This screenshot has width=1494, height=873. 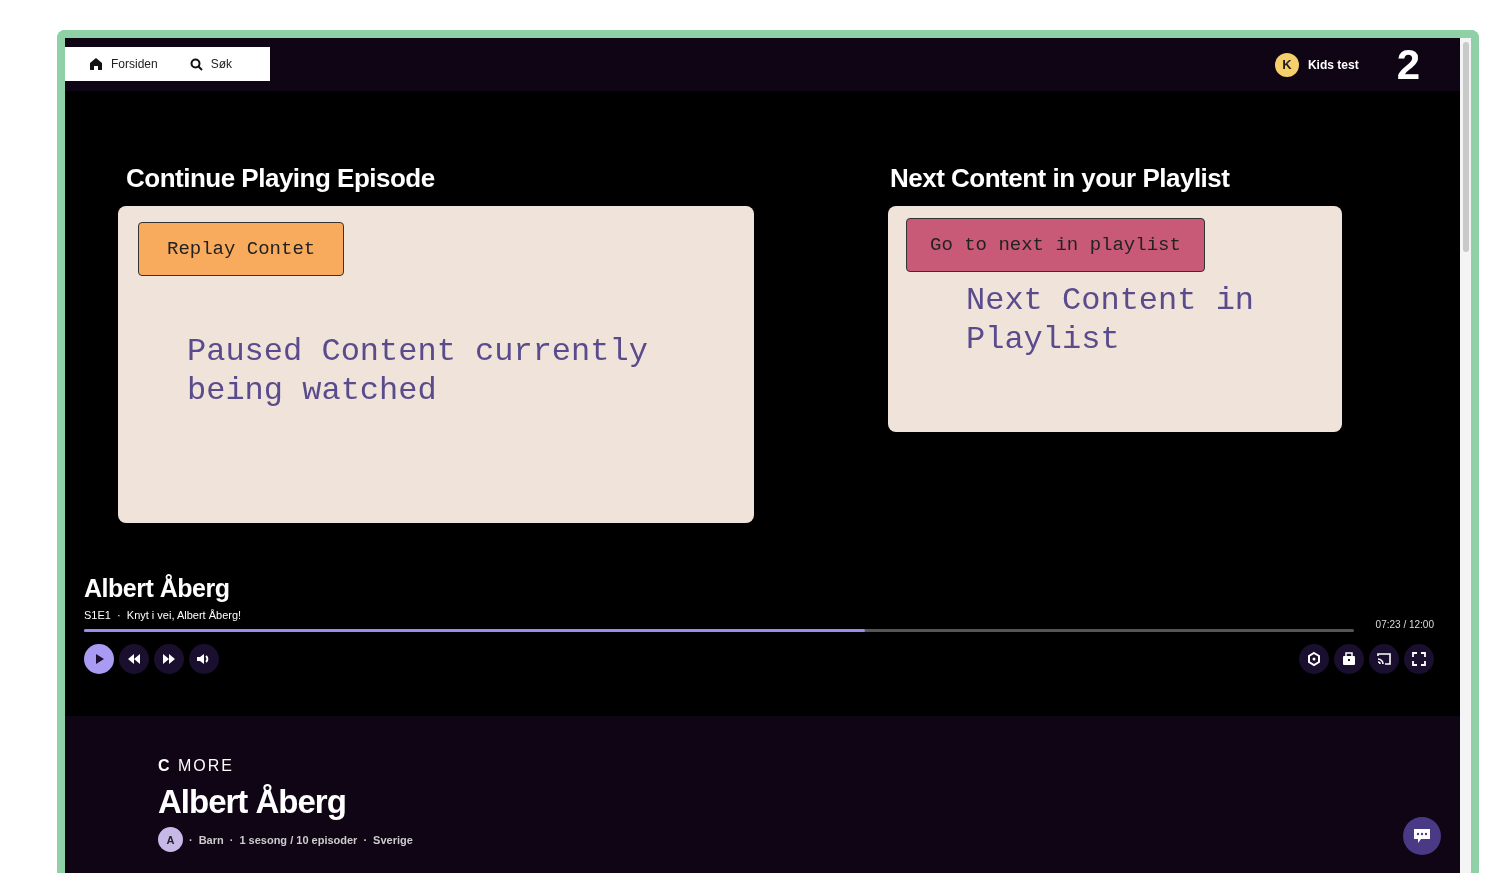 I want to click on nav-link: Forsiden, so click(x=127, y=64).